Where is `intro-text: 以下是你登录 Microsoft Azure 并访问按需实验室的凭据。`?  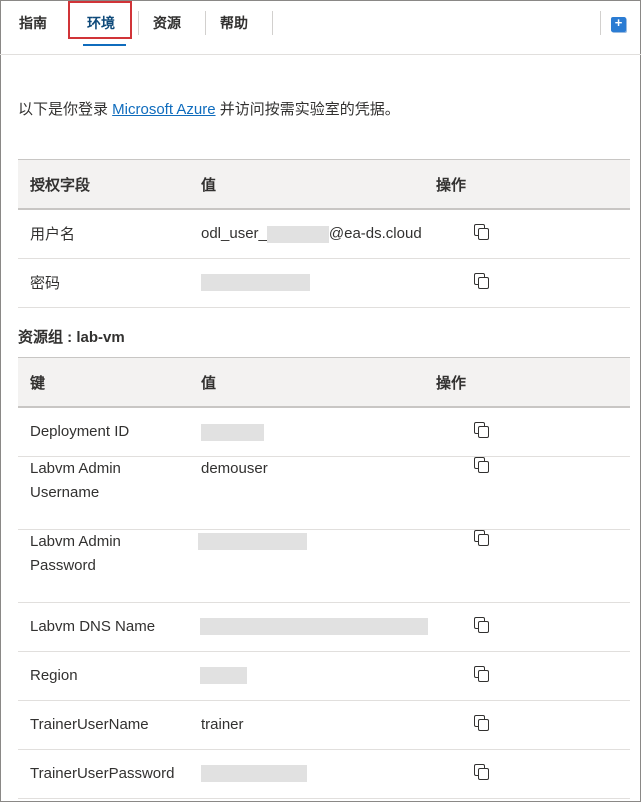
intro-text: 以下是你登录 Microsoft Azure 并访问按需实验室的凭据。 is located at coordinates (209, 109).